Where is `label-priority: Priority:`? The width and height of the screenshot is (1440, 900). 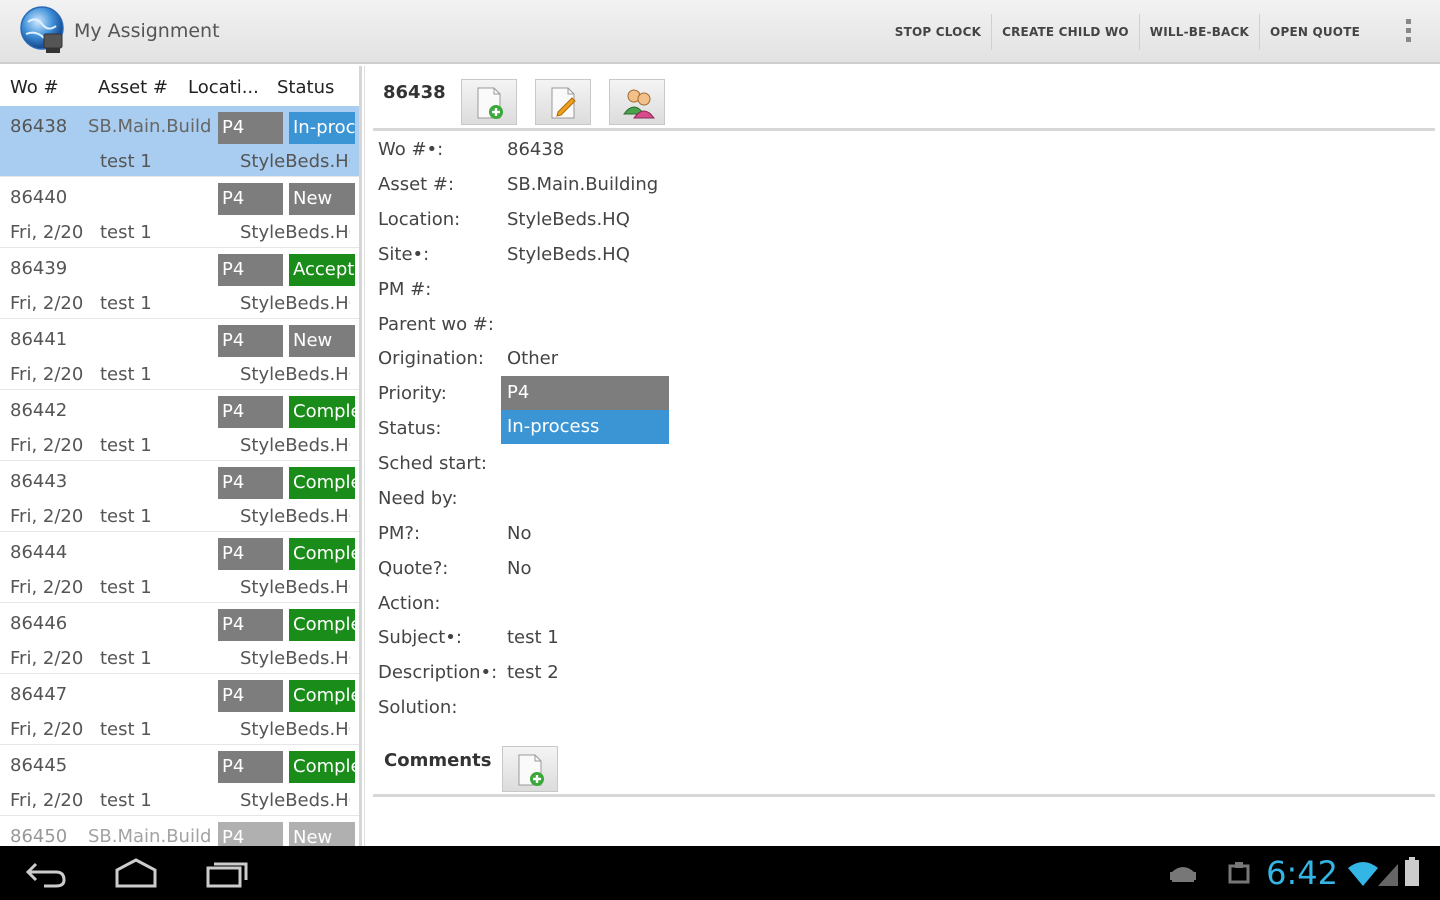 label-priority: Priority: is located at coordinates (412, 393).